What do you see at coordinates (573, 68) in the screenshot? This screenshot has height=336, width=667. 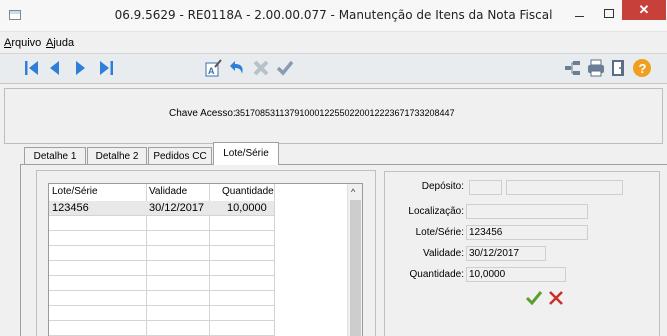 I see `flow-icon` at bounding box center [573, 68].